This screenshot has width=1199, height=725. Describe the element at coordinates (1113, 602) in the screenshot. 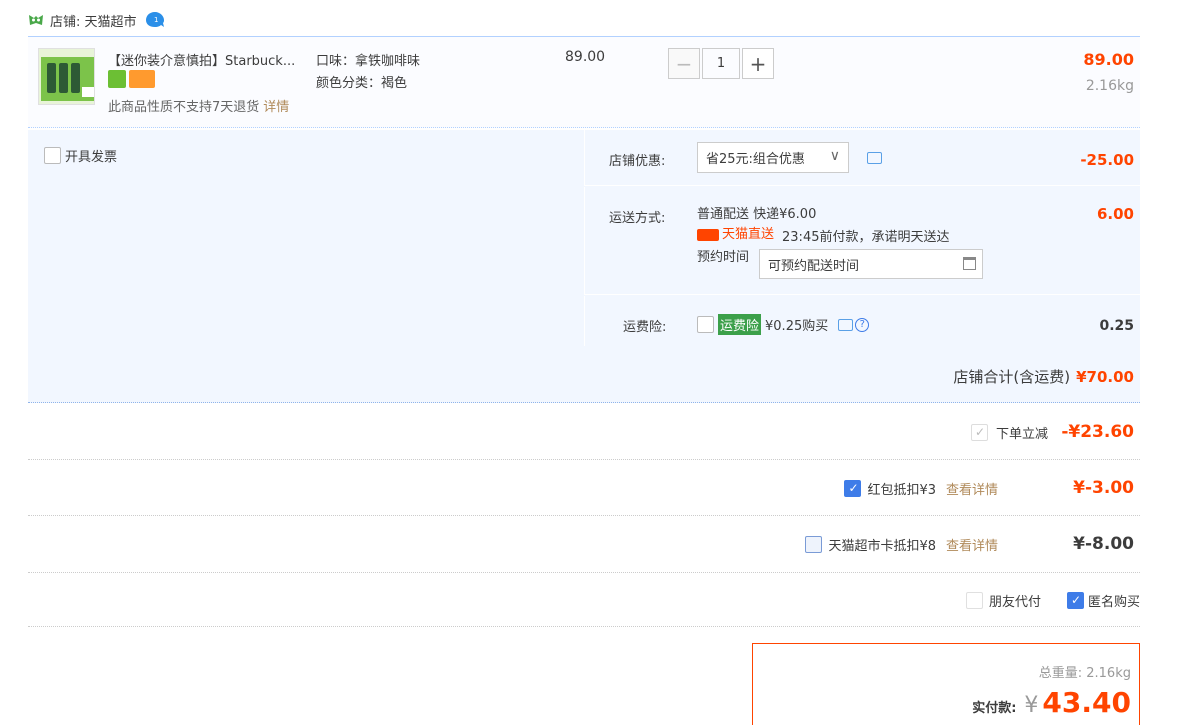

I see `anonymous-label: 匿名购买` at that location.